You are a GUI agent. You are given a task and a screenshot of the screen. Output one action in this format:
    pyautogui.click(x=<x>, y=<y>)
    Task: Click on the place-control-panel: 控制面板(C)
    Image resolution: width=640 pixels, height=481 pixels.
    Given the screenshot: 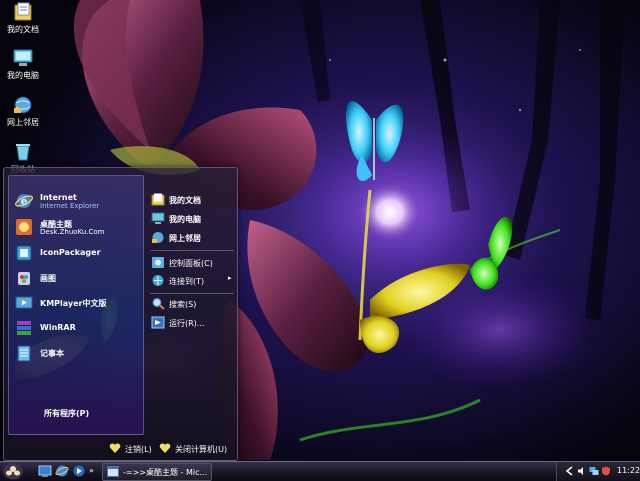 What is the action you would take?
    pyautogui.click(x=192, y=263)
    